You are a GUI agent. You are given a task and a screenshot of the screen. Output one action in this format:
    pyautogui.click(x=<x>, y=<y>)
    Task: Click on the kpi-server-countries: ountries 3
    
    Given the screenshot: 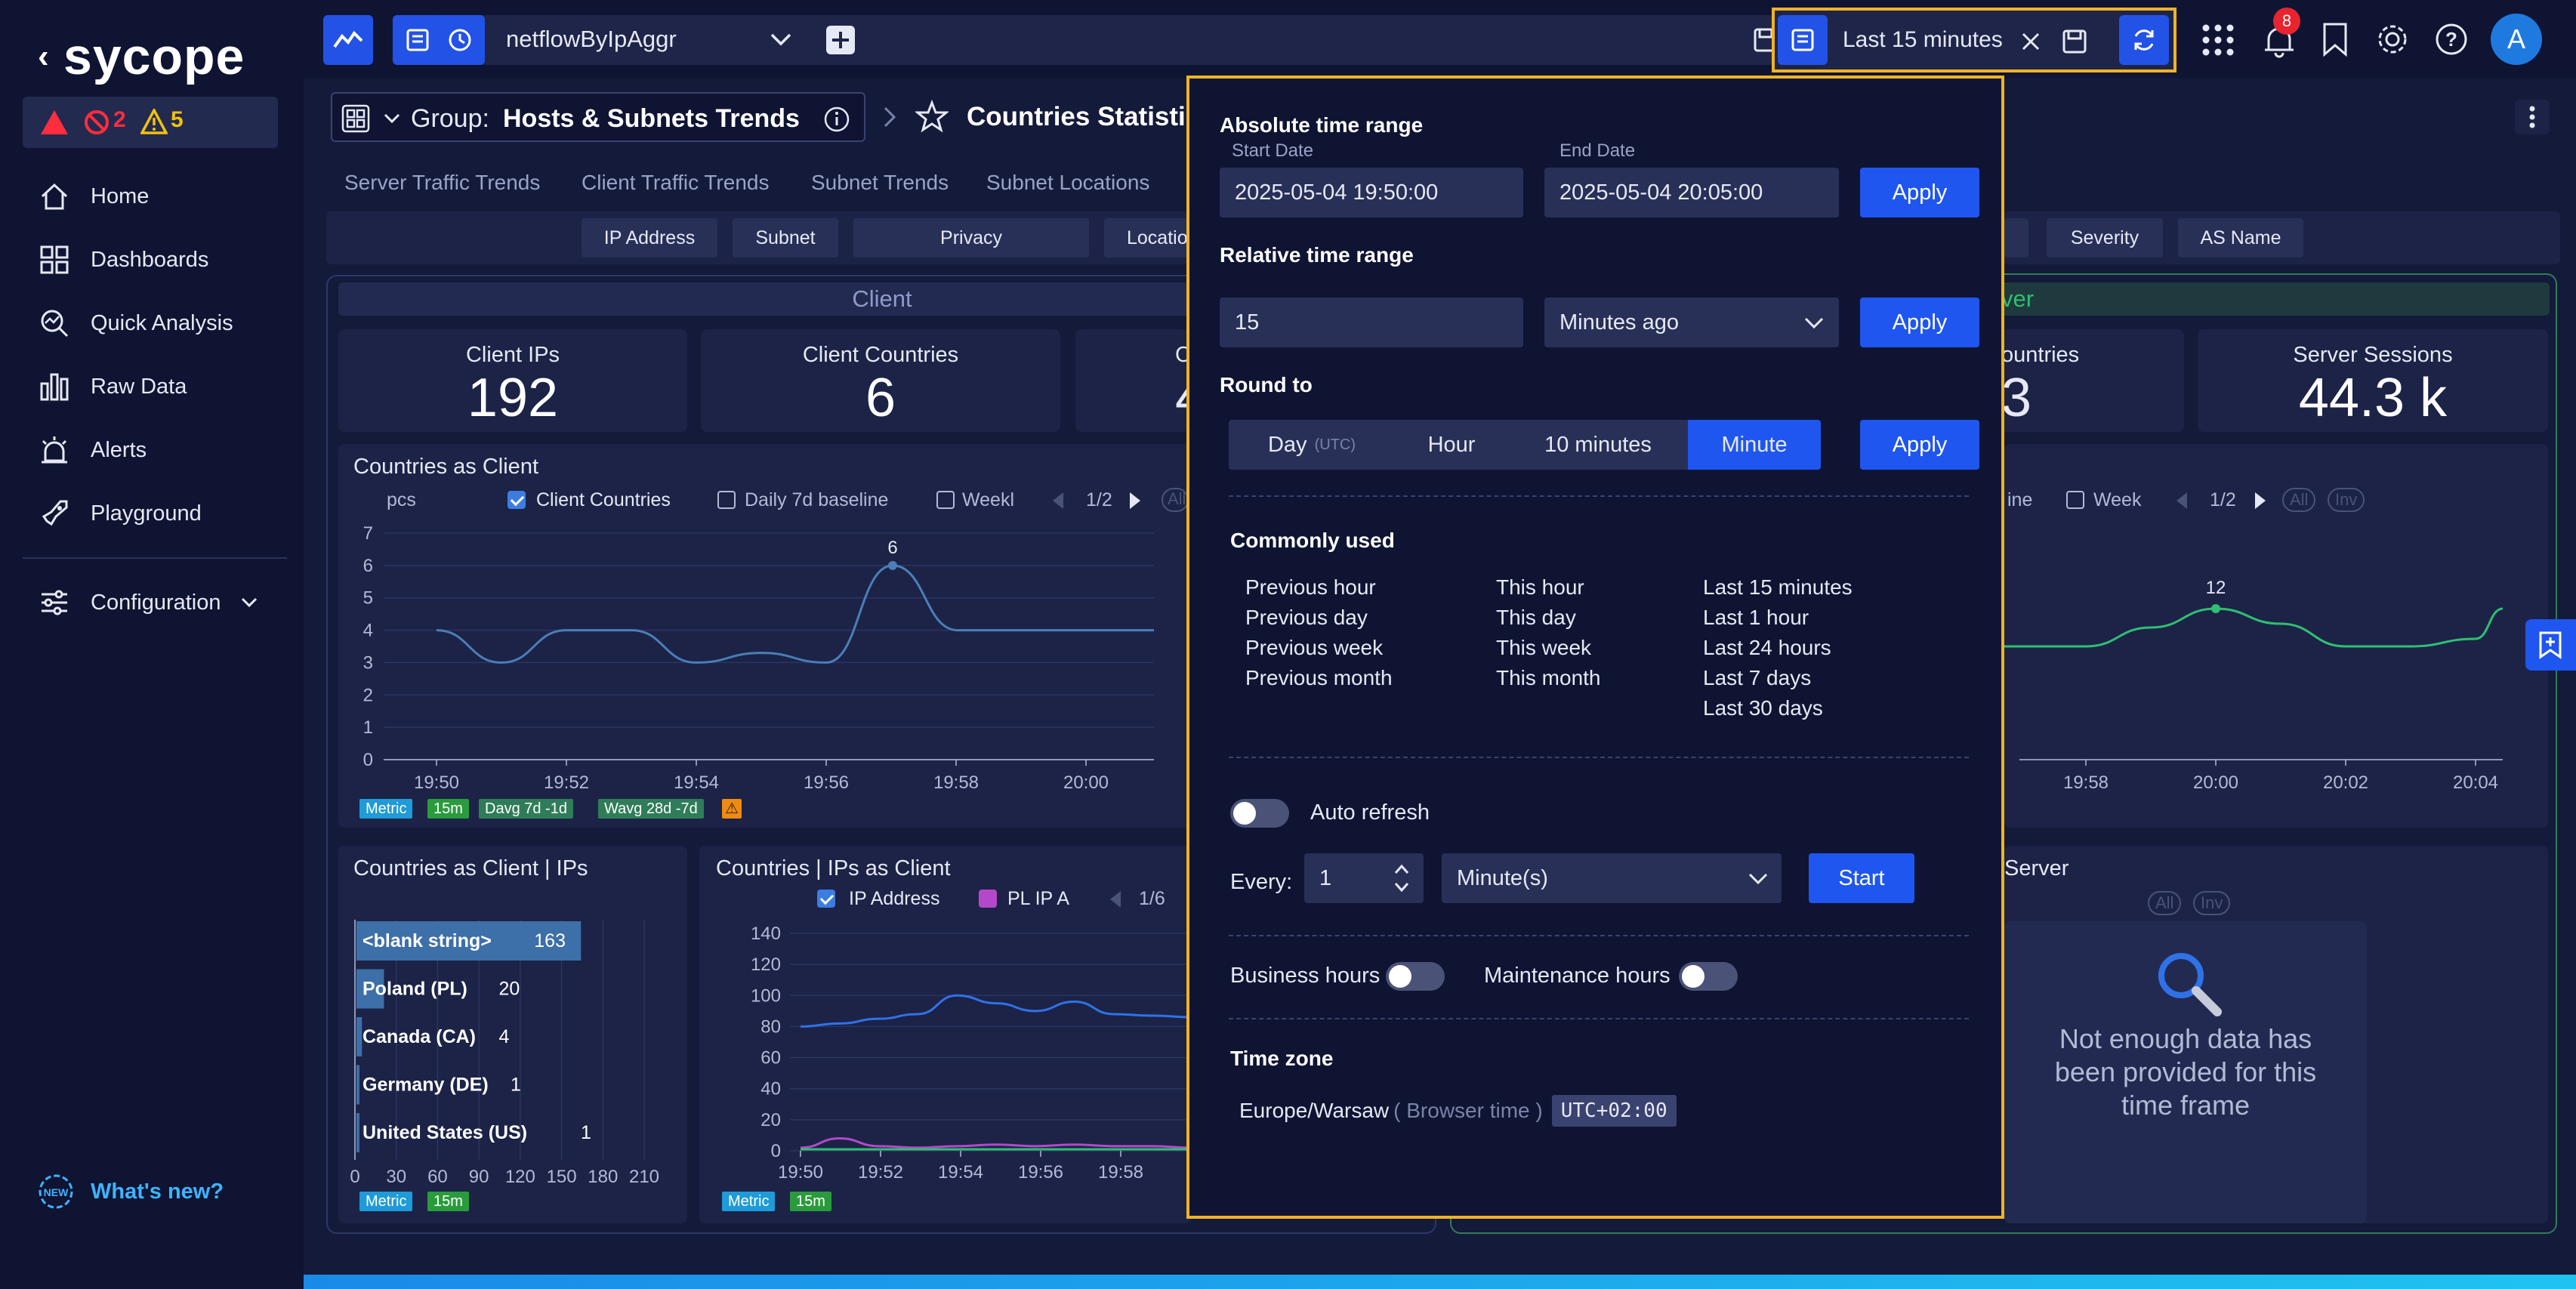 What is the action you would take?
    pyautogui.click(x=2081, y=380)
    